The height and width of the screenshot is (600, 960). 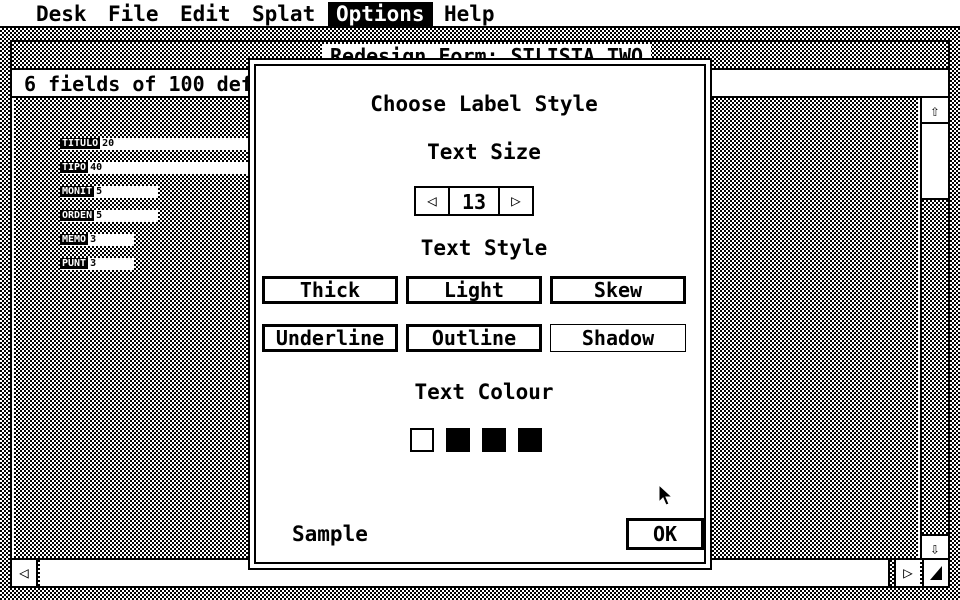 What do you see at coordinates (80, 143) in the screenshot?
I see `field-label: TITULO` at bounding box center [80, 143].